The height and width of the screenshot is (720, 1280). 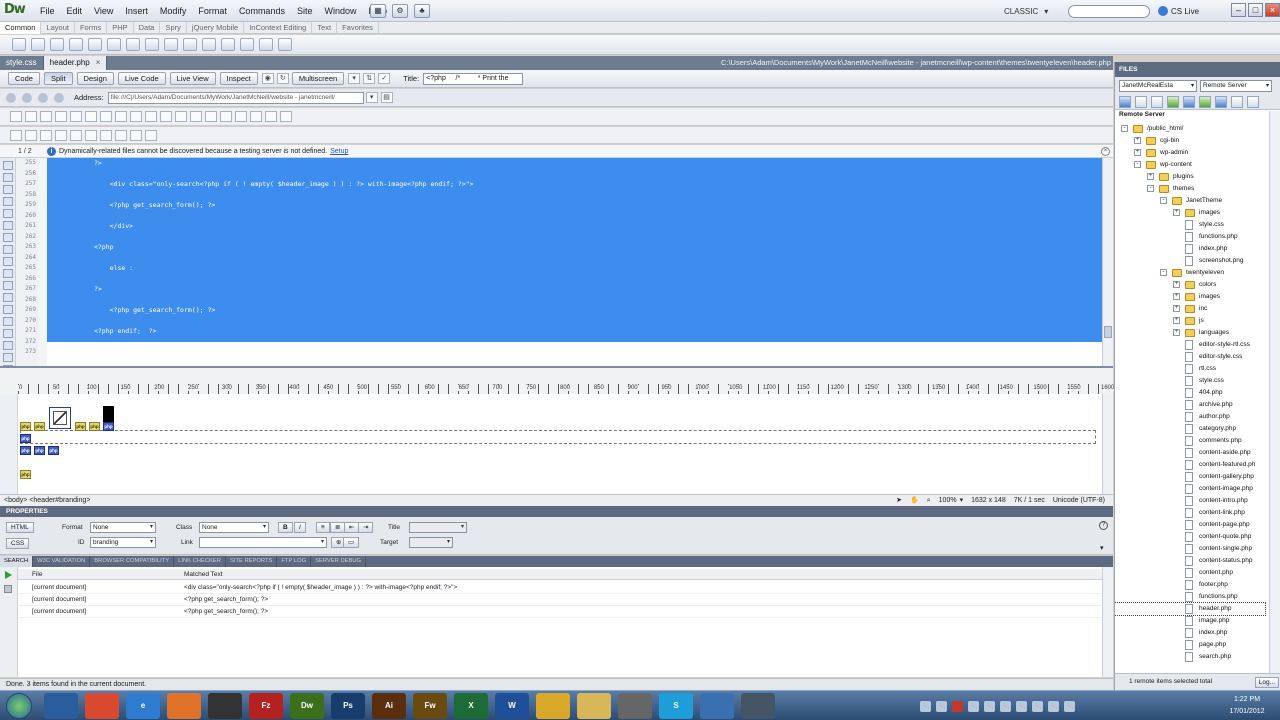 What do you see at coordinates (267, 78) in the screenshot?
I see `preview-icon: ◉` at bounding box center [267, 78].